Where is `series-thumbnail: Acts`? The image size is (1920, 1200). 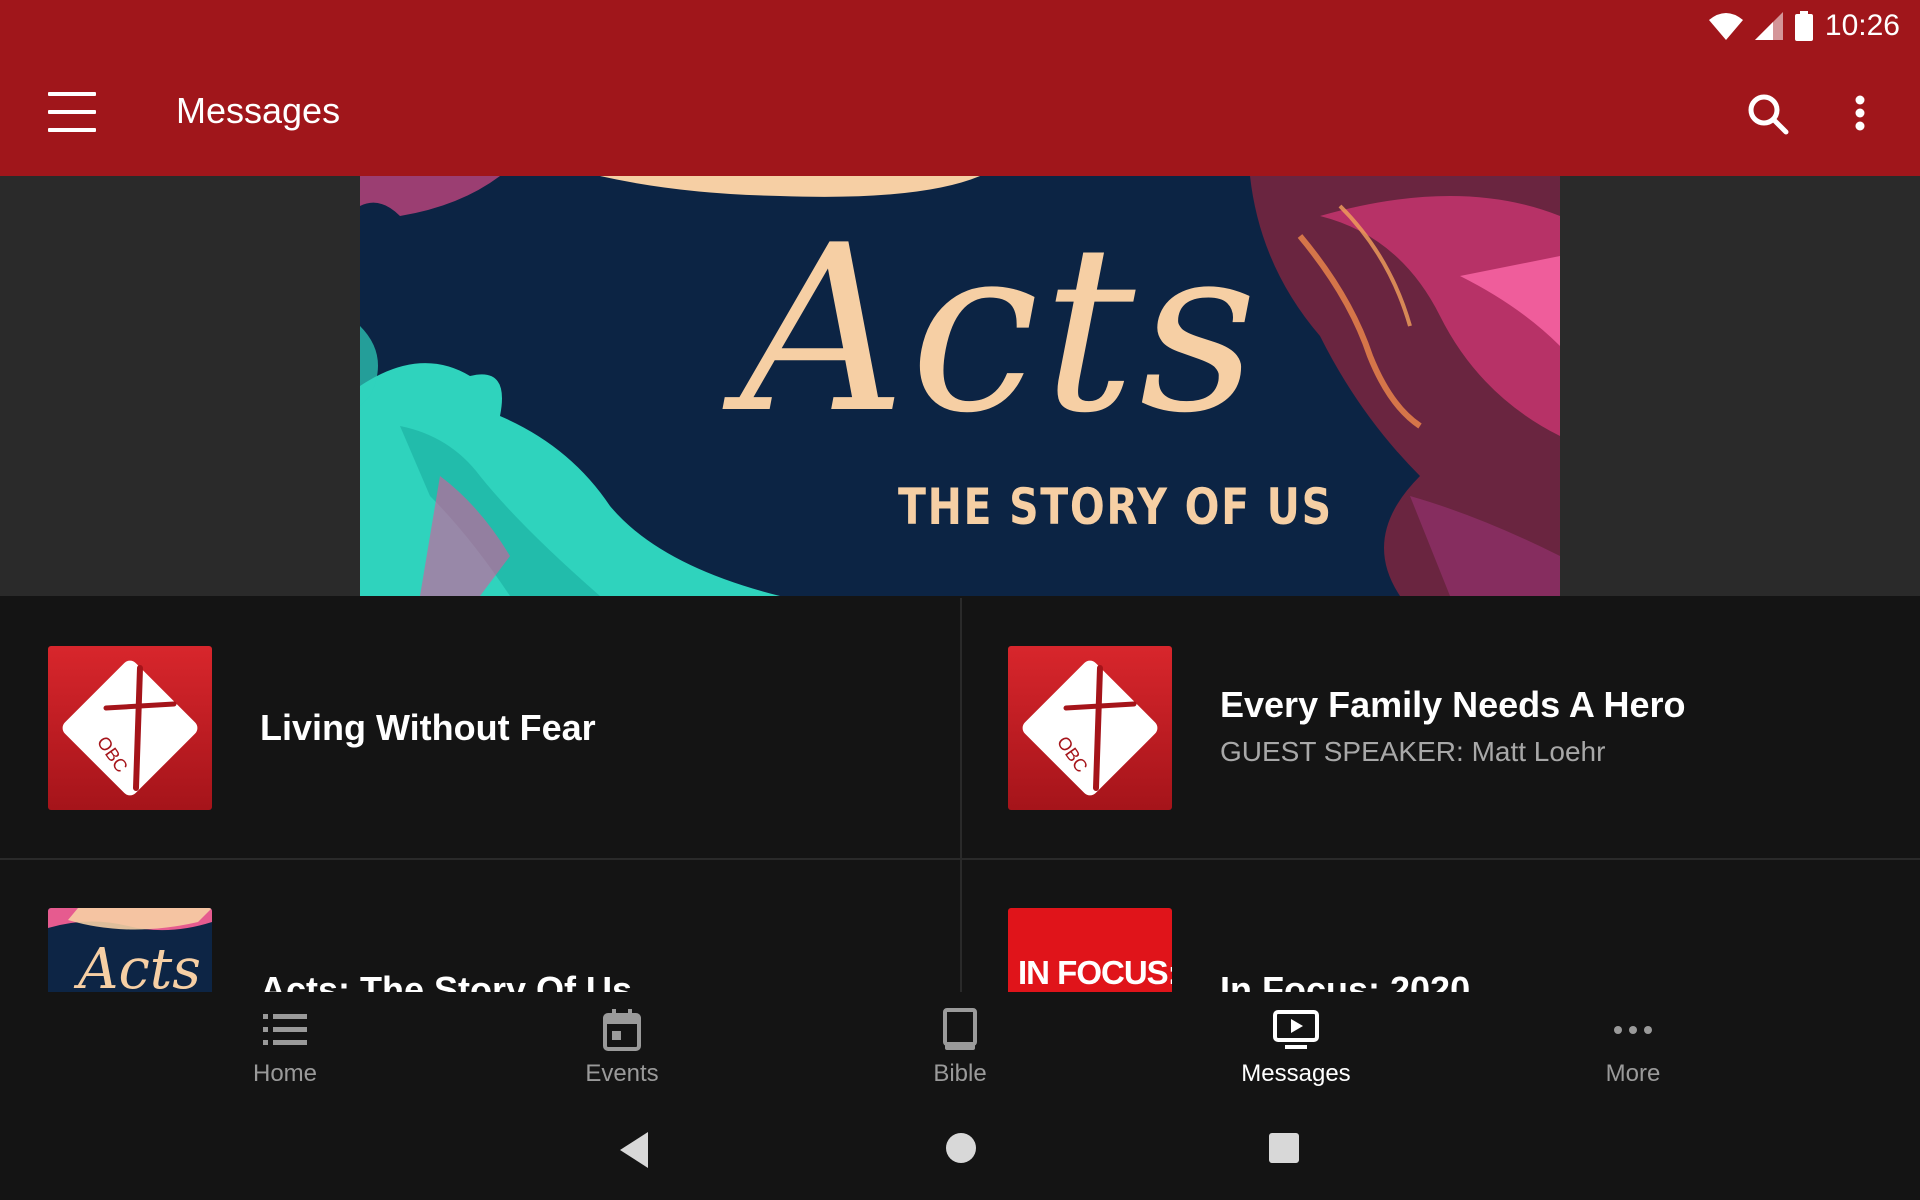
series-thumbnail: Acts is located at coordinates (130, 950).